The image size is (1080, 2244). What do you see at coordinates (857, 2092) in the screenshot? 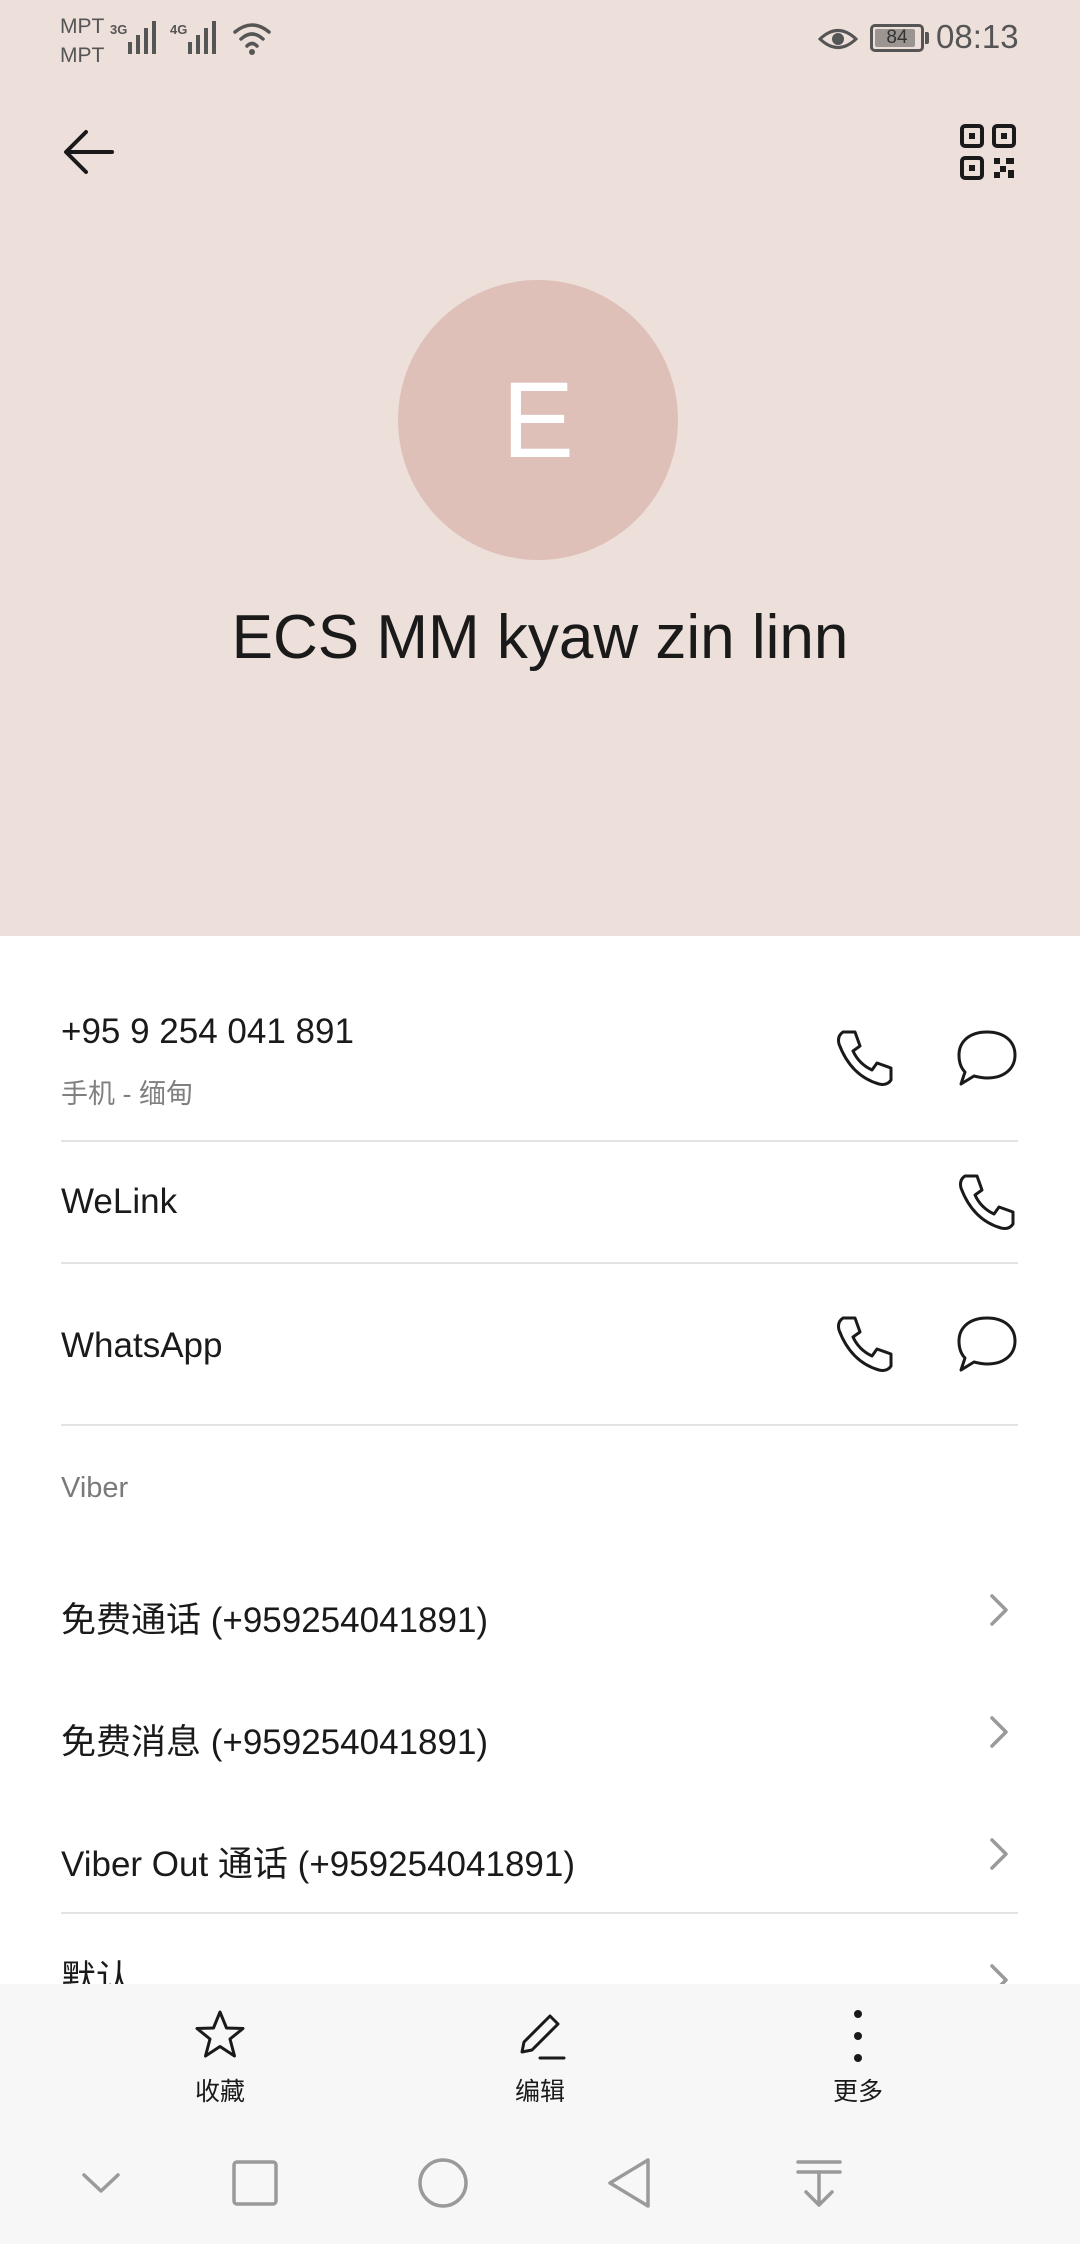
I see `more-label: 更多` at bounding box center [857, 2092].